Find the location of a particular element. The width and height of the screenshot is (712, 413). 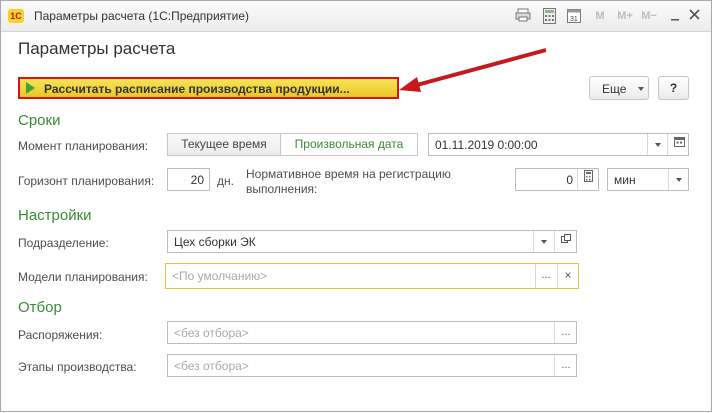

section-filter: Отбор is located at coordinates (40, 307).